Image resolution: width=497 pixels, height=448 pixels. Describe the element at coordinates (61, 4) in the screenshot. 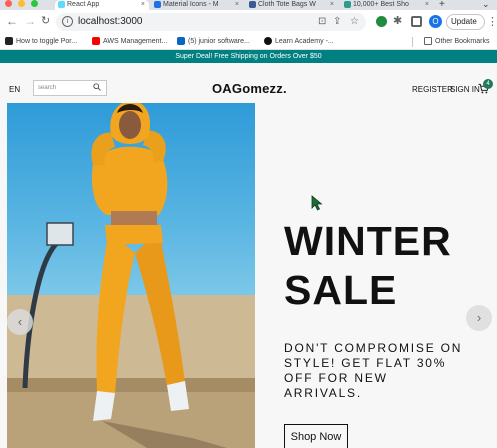

I see `react-favicon-icon` at that location.